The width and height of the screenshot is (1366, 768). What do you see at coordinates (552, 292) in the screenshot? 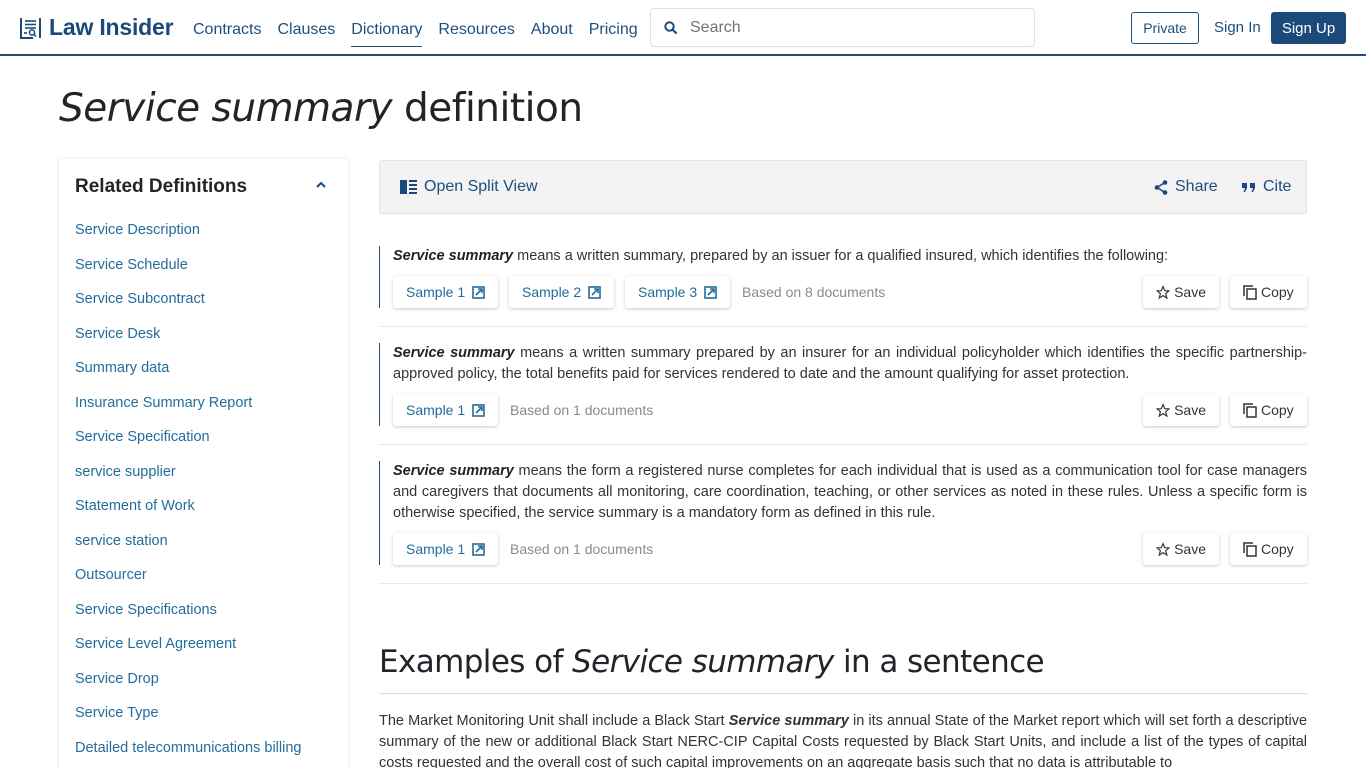
I see `sample-label: Sample 2` at bounding box center [552, 292].